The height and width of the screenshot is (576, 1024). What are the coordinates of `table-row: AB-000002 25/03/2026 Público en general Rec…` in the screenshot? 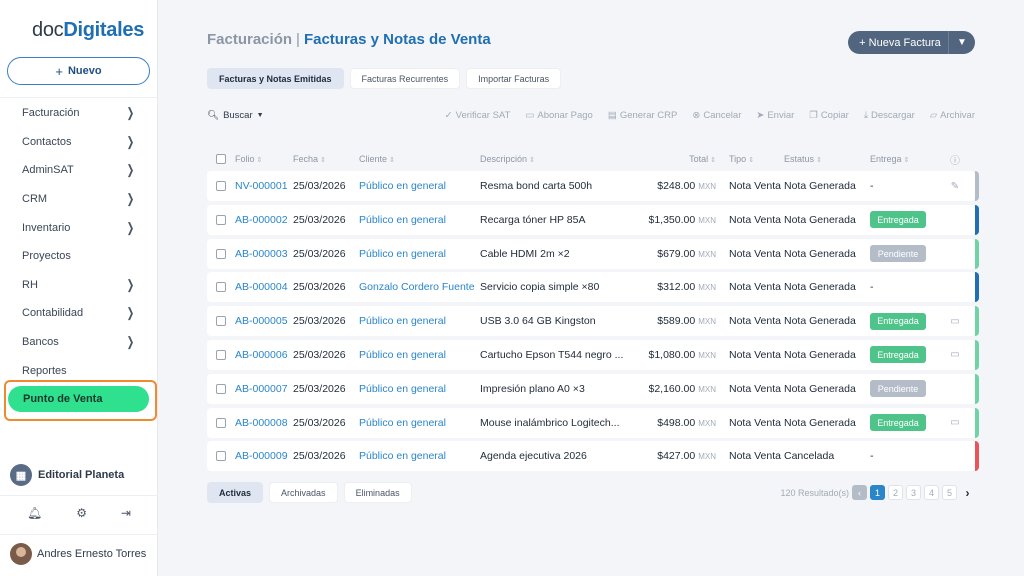 It's located at (593, 219).